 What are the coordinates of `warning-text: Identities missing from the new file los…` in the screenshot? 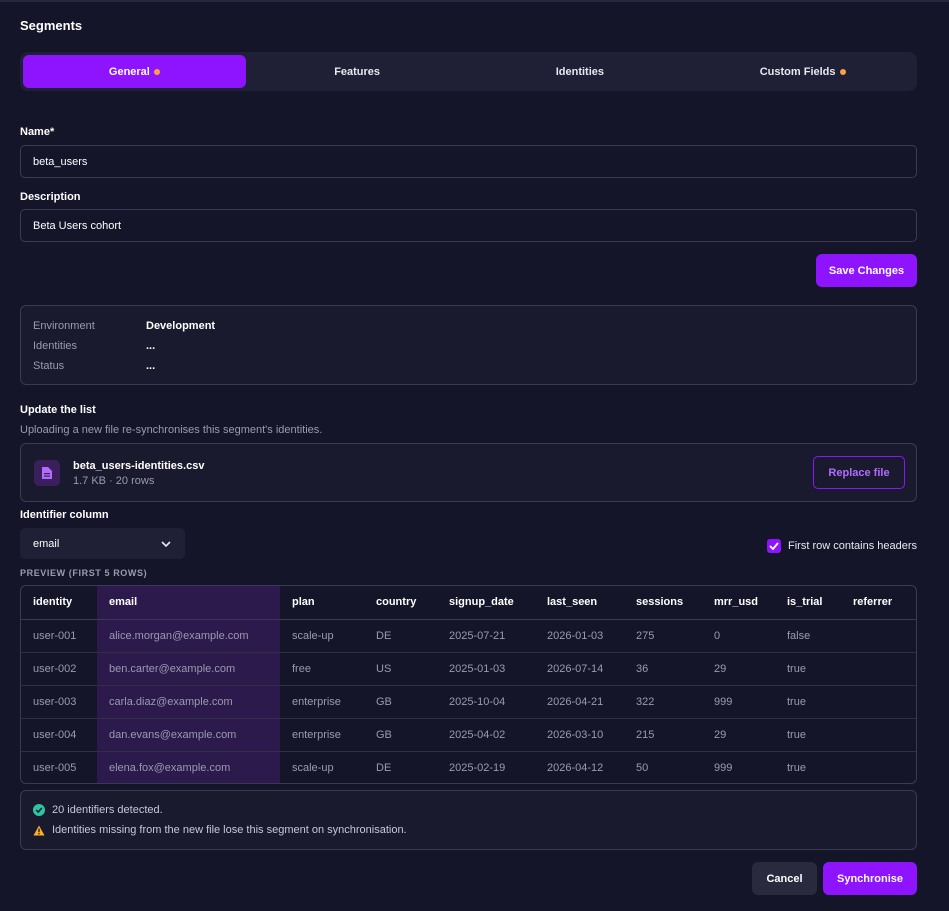 It's located at (229, 830).